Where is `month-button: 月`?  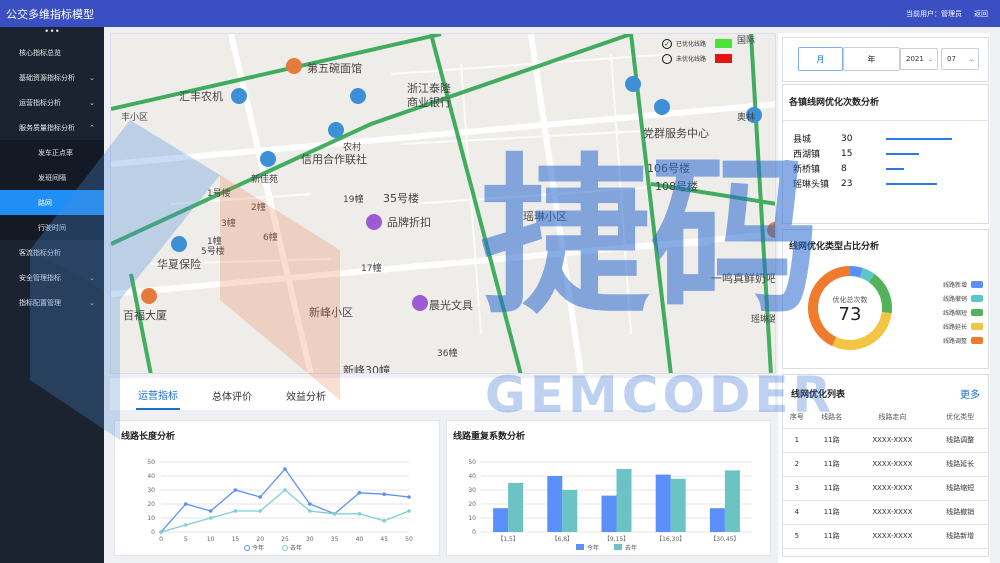
month-button: 月 is located at coordinates (820, 59).